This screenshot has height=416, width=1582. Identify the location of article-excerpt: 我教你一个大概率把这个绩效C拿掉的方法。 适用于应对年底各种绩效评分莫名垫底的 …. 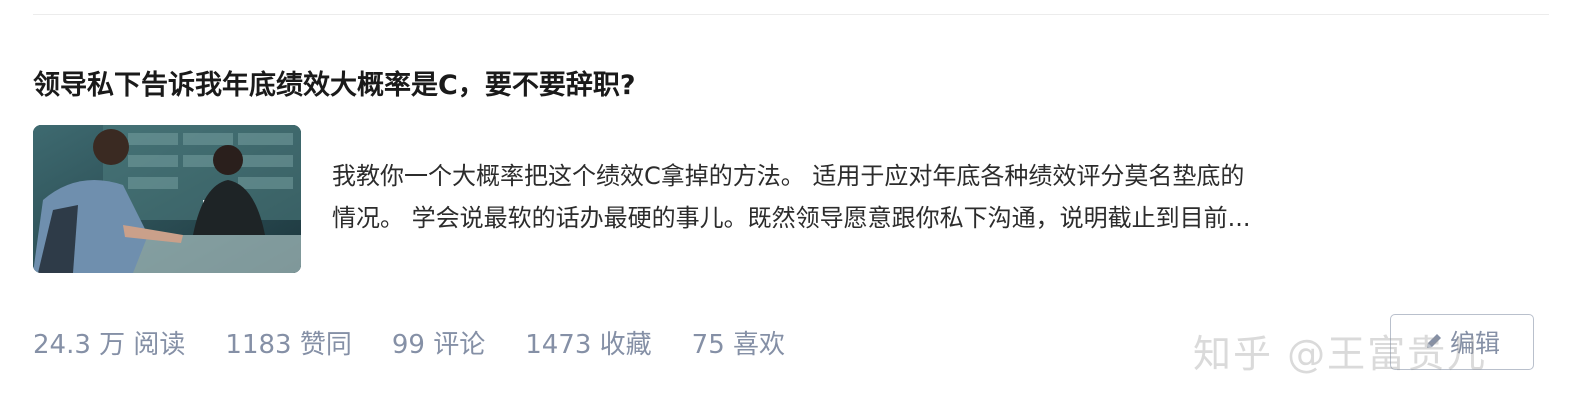
(892, 197).